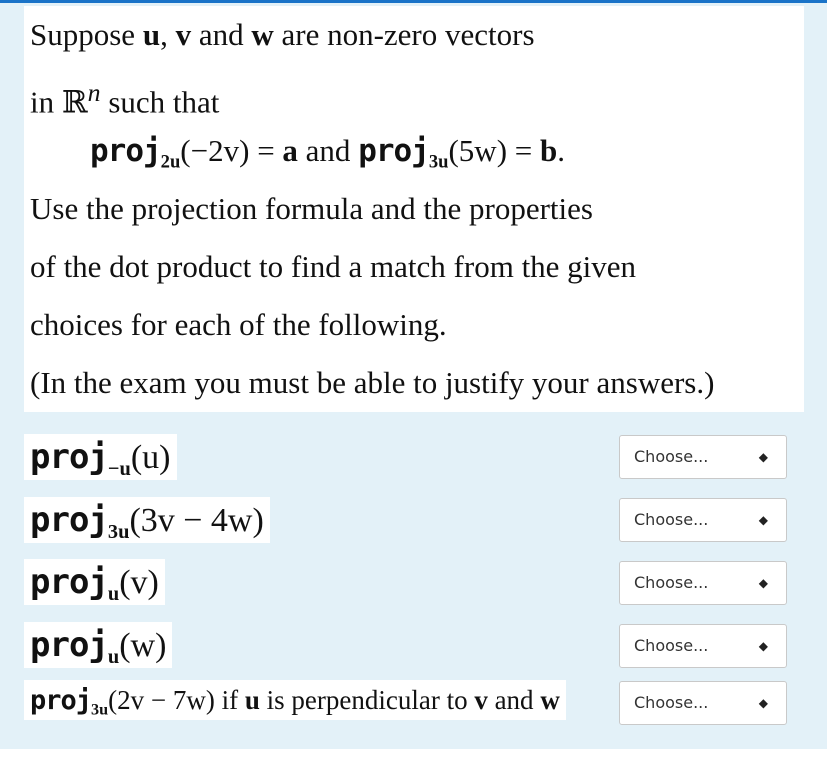 The image size is (827, 759). I want to click on given-equation: proj2u(−2v) = a and proj3u(5w) = b., so click(328, 153).